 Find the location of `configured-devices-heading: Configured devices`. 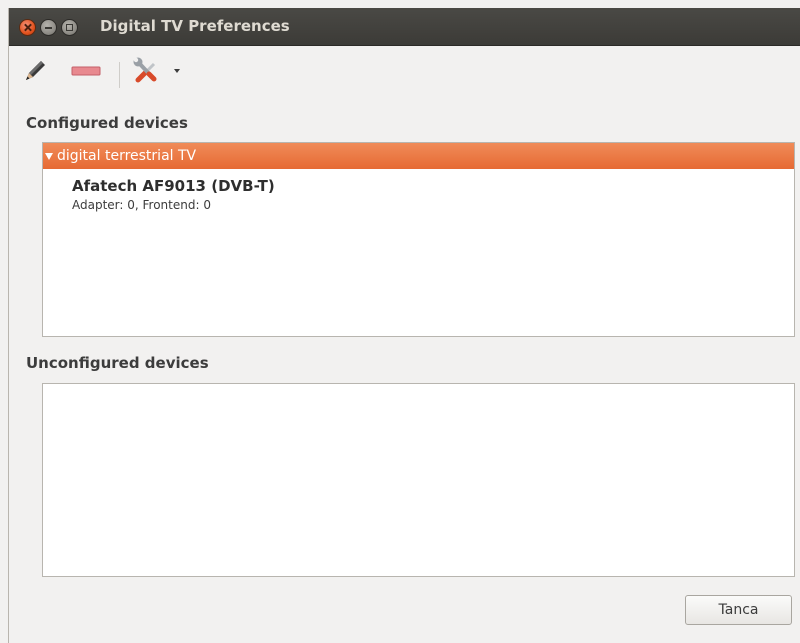

configured-devices-heading: Configured devices is located at coordinates (107, 123).